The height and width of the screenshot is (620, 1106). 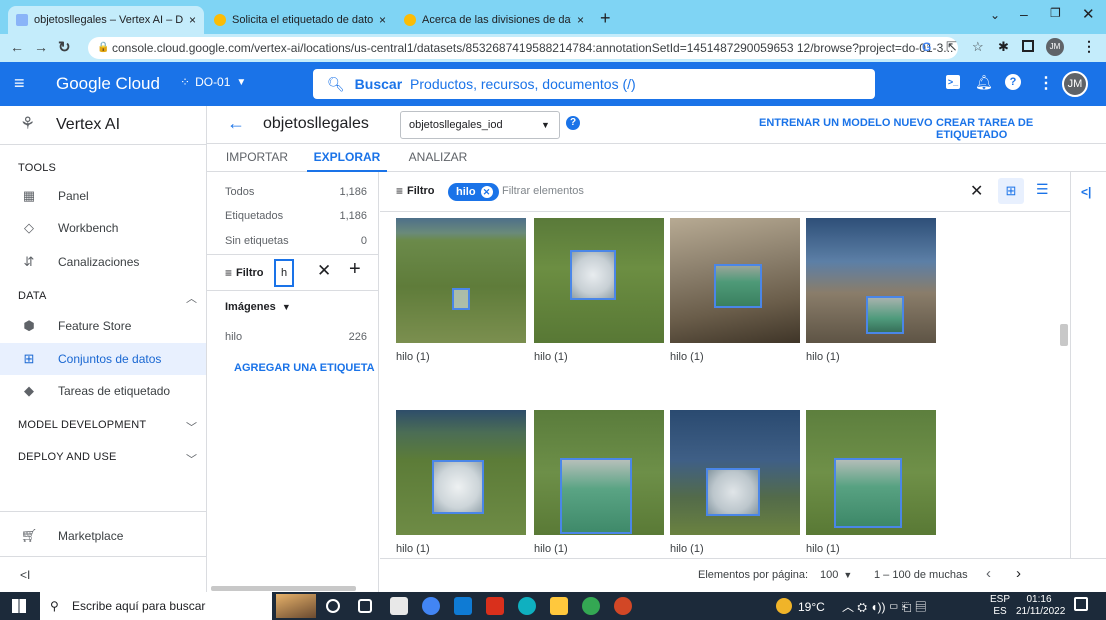 What do you see at coordinates (355, 269) in the screenshot?
I see `add-label-icon: +` at bounding box center [355, 269].